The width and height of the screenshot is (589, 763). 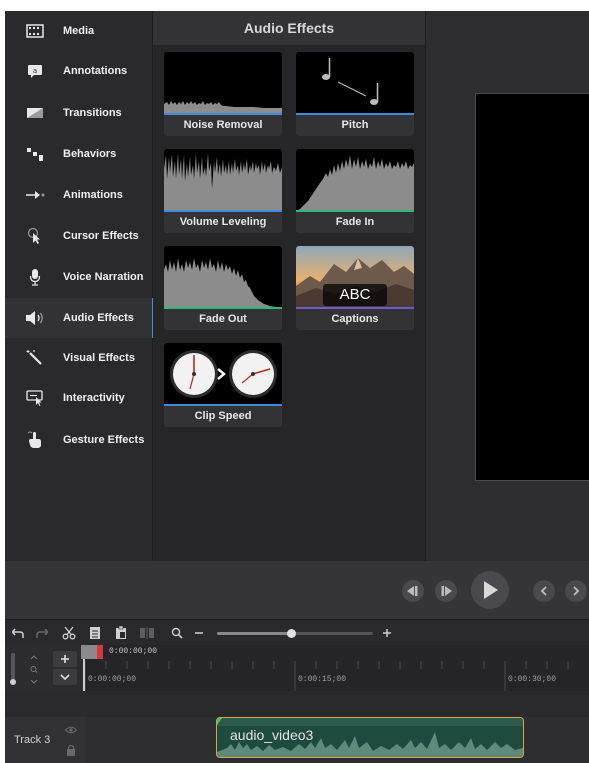 I want to click on redo-button, so click(x=42, y=633).